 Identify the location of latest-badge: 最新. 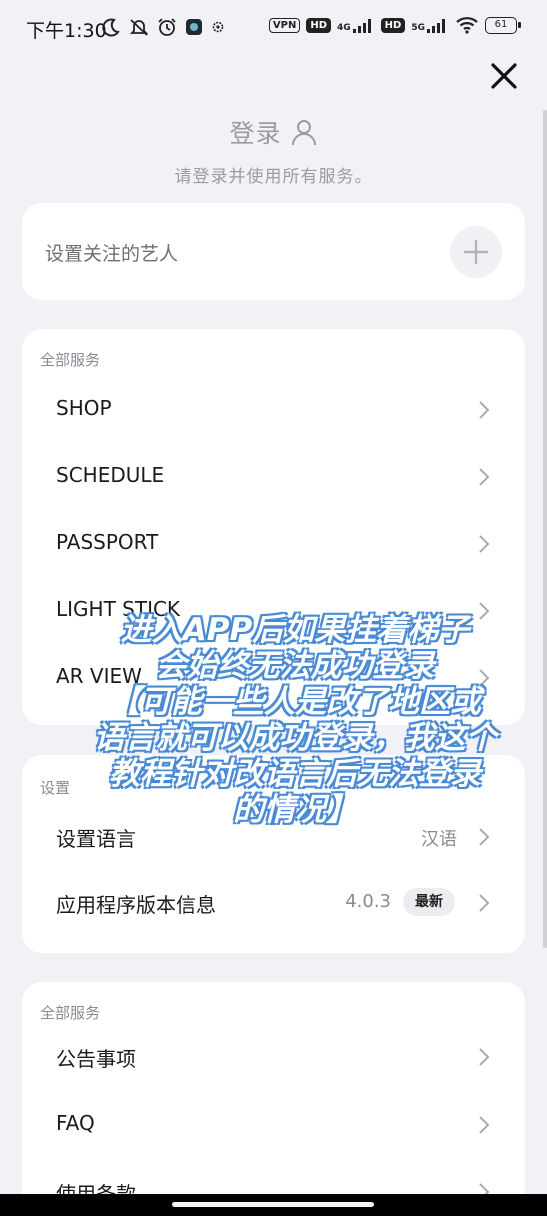
(429, 902).